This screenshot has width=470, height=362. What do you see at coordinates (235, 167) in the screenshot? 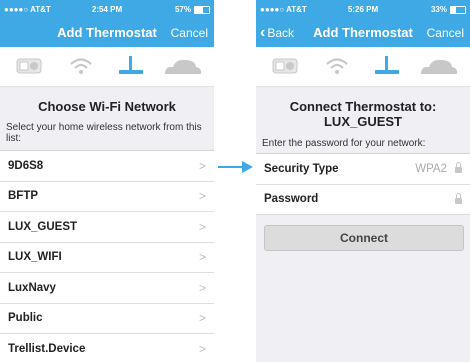
I see `flow-arrow-icon` at bounding box center [235, 167].